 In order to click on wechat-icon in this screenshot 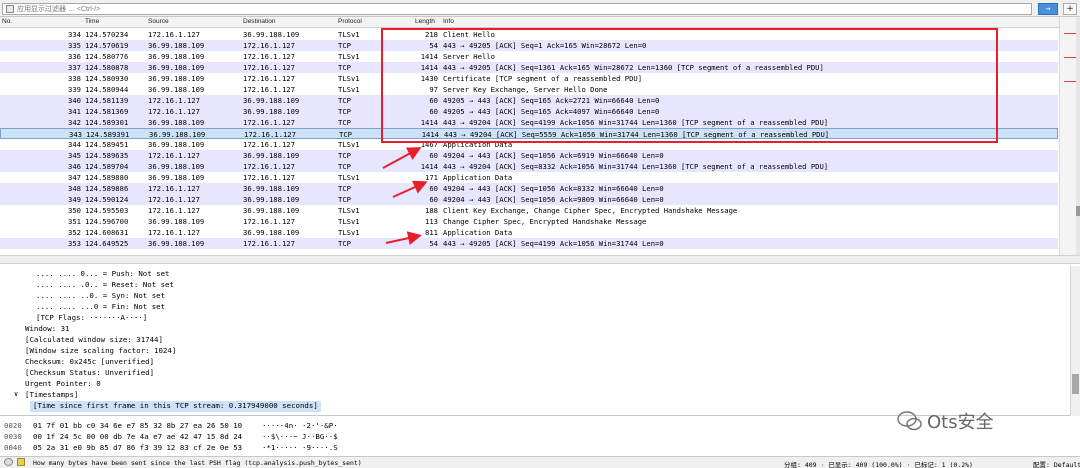, I will do `click(909, 421)`.